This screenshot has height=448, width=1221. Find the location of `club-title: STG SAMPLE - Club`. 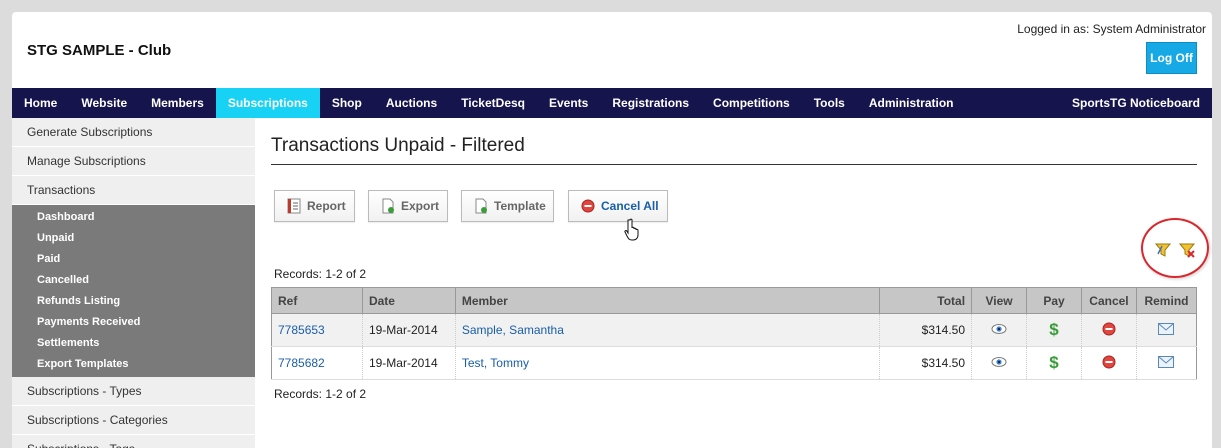

club-title: STG SAMPLE - Club is located at coordinates (99, 50).